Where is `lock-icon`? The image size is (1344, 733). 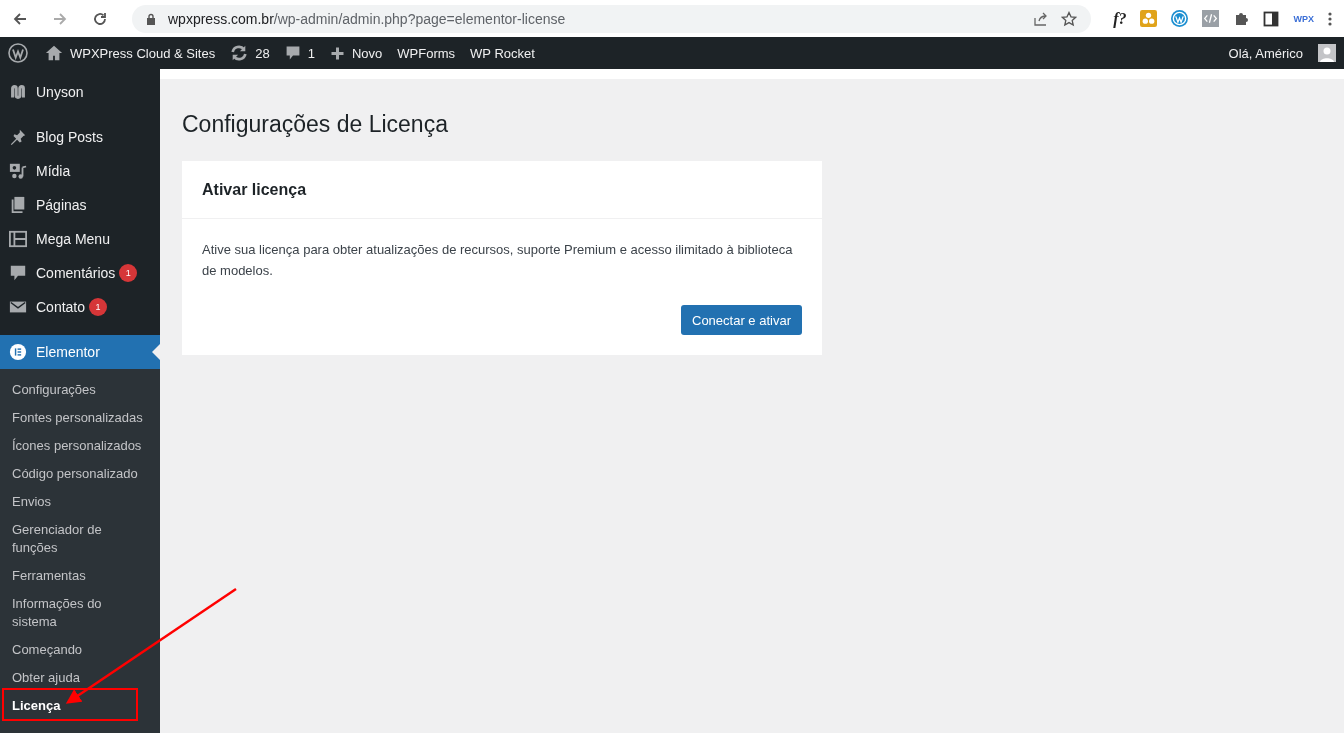
lock-icon is located at coordinates (151, 18).